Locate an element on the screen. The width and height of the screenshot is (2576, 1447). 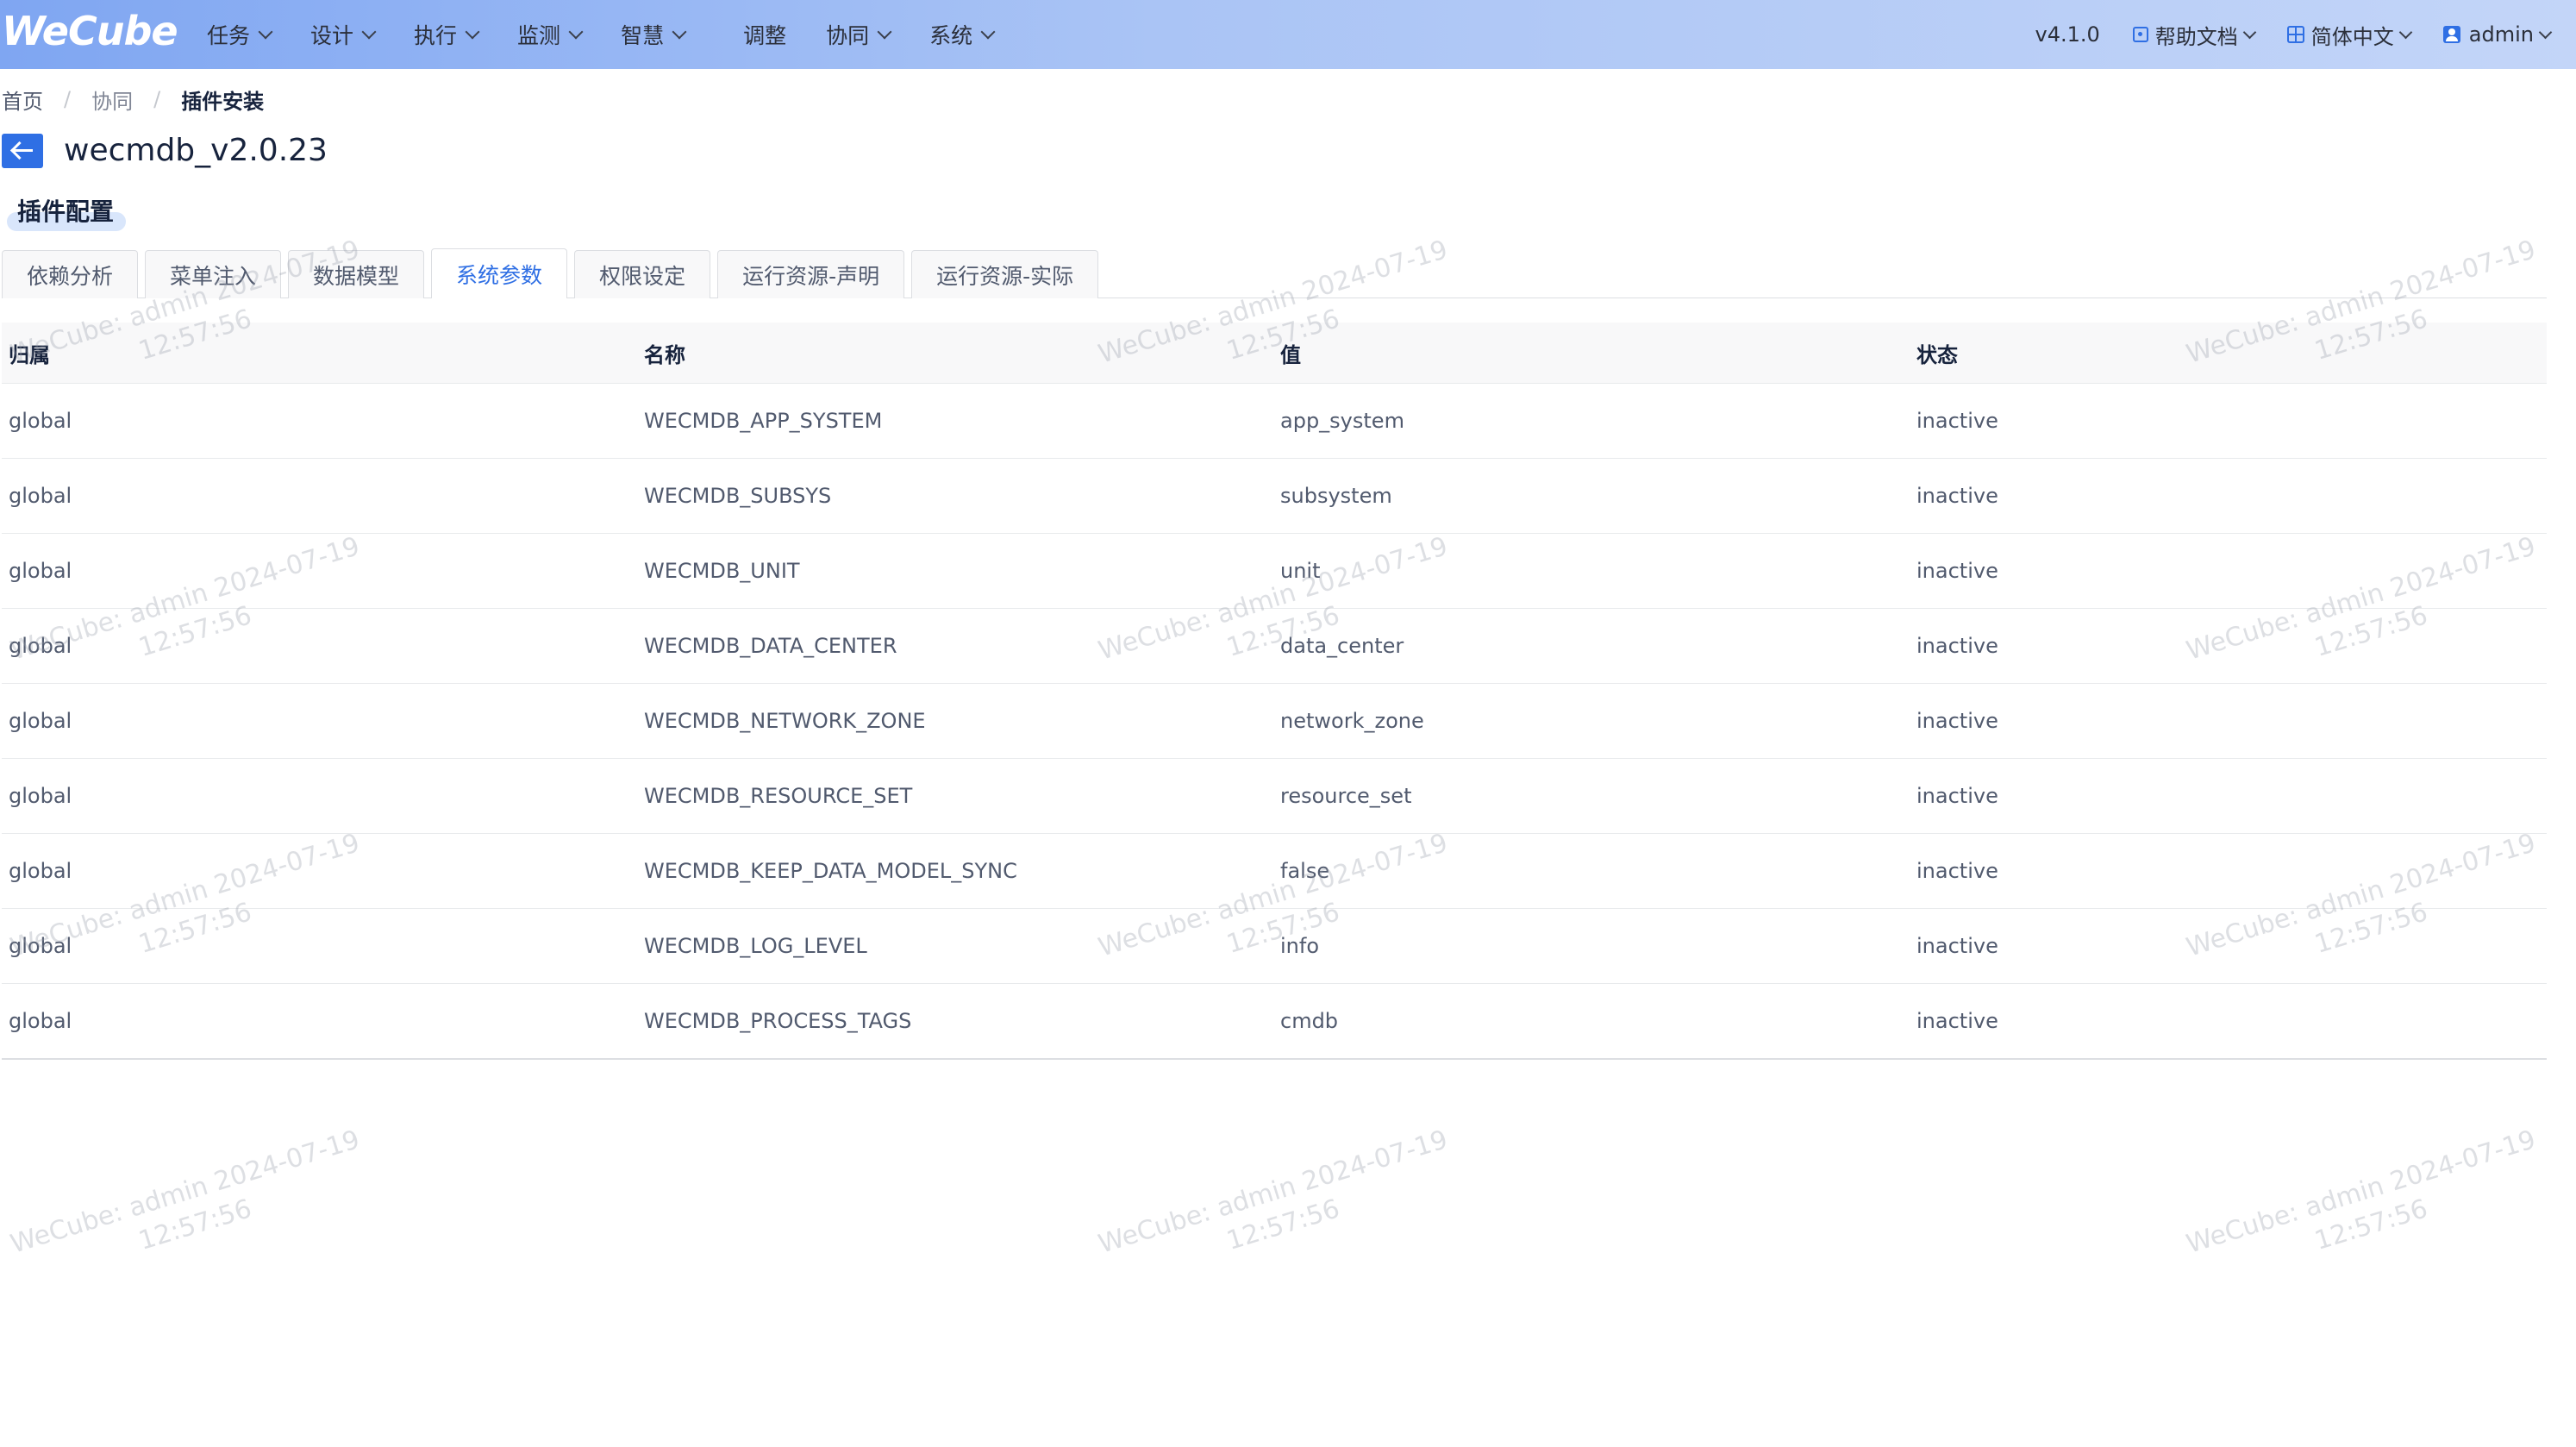
nav-item-label: 系统 is located at coordinates (951, 36).